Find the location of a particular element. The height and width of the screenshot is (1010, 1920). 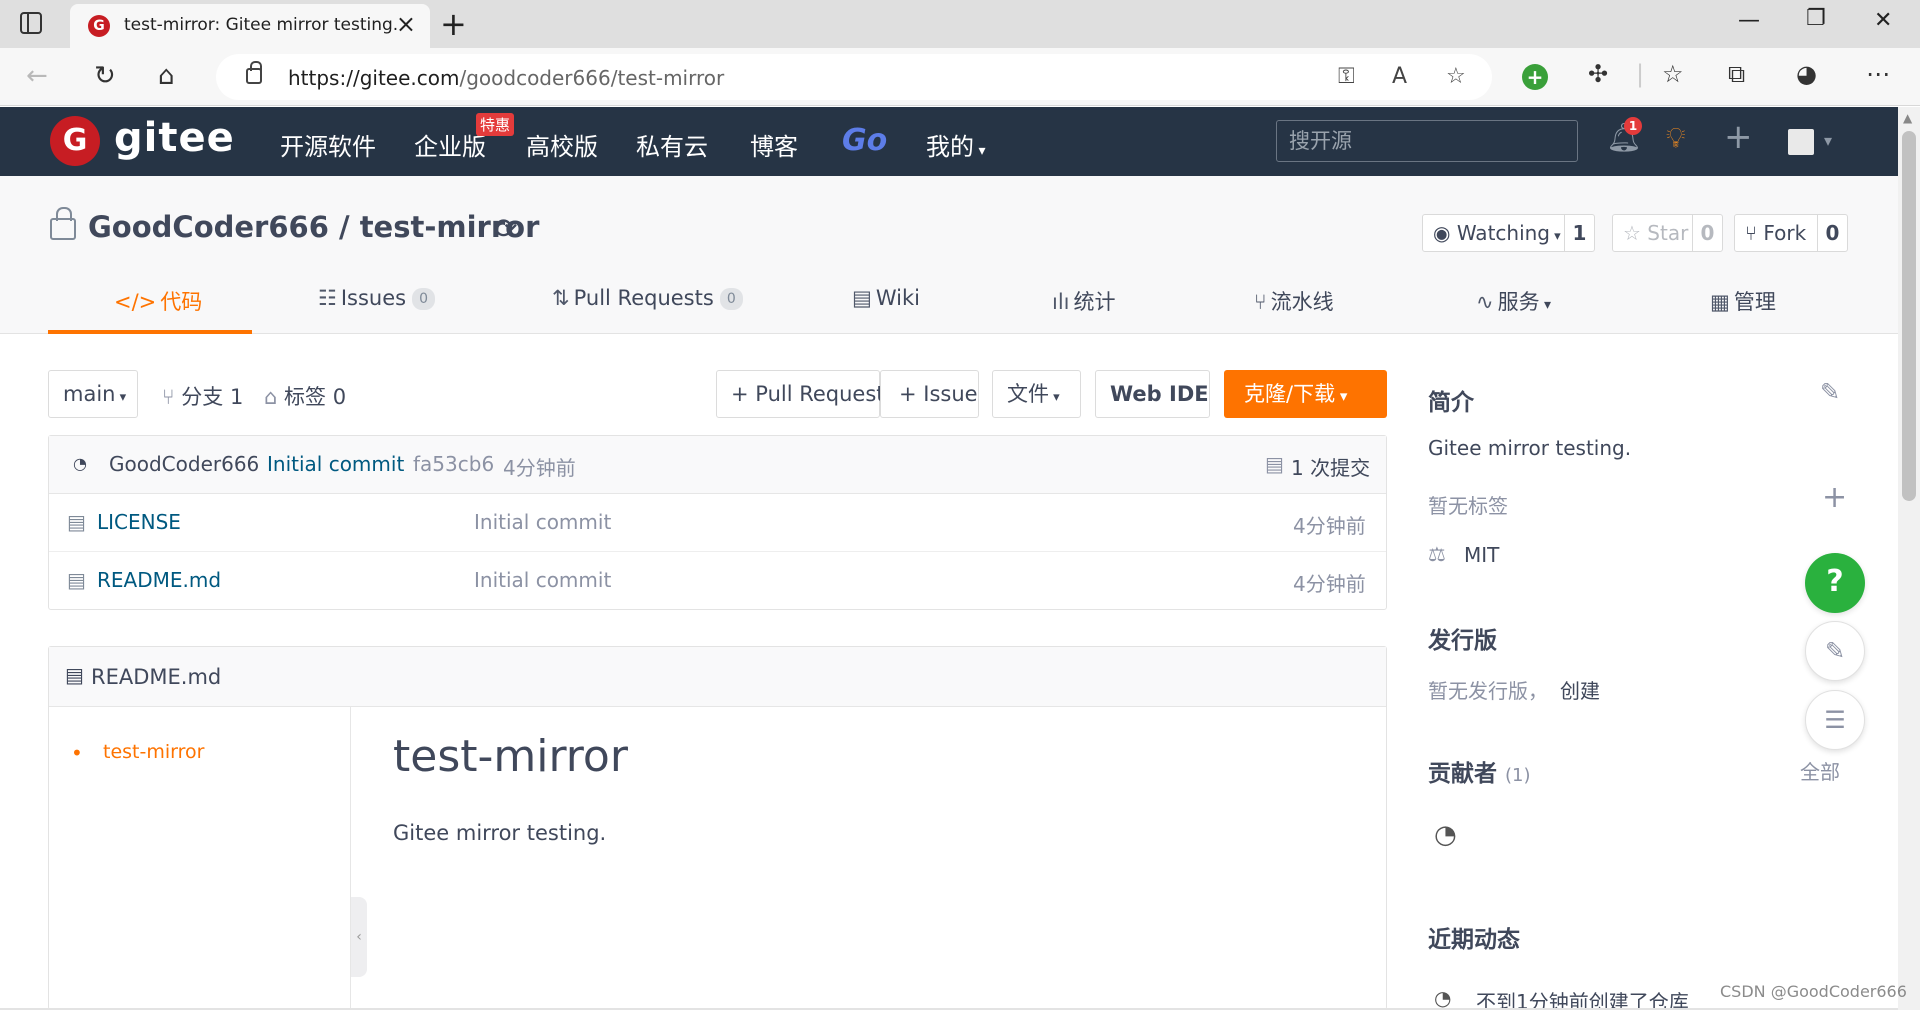

tab-stats: ılı 统计 is located at coordinates (1084, 301).